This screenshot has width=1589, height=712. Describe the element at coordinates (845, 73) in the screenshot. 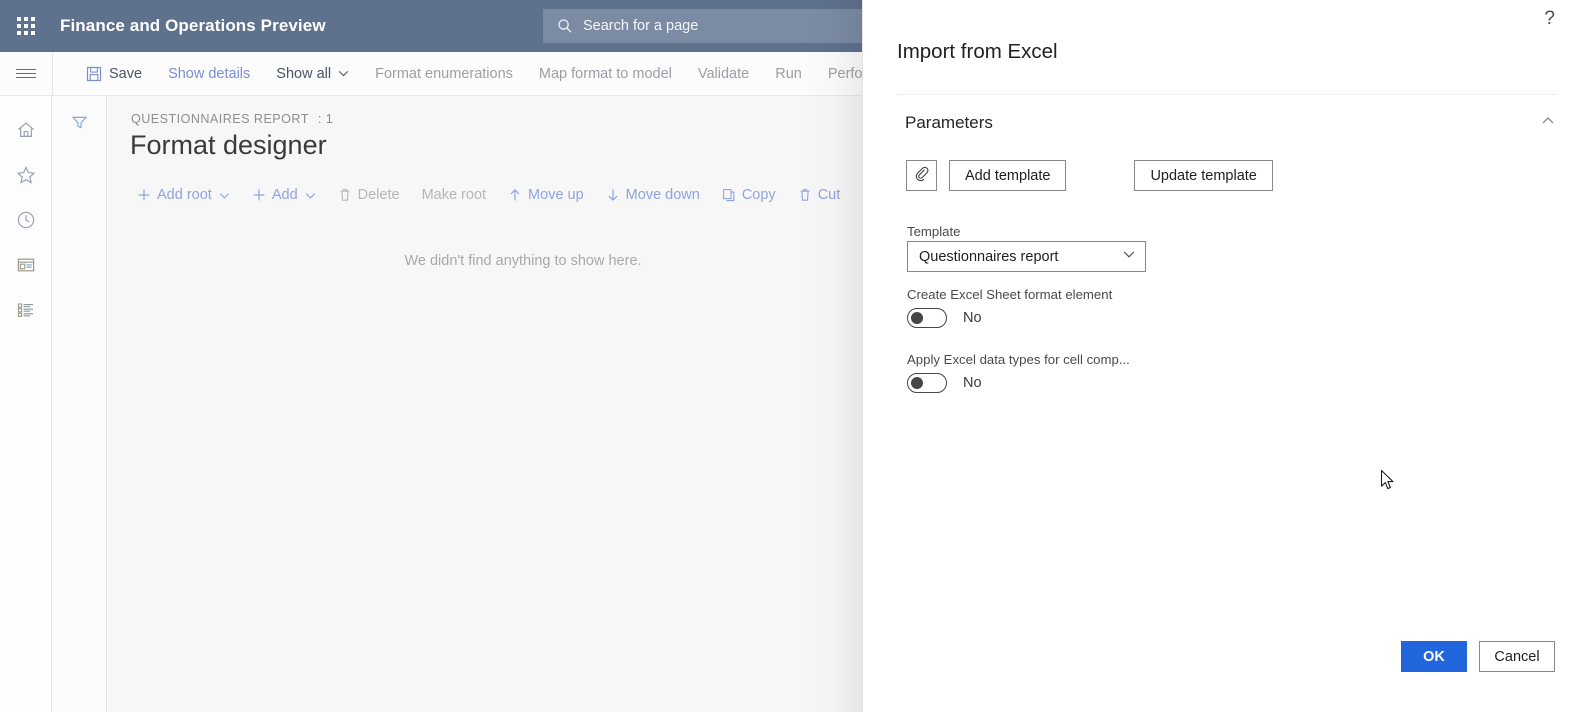

I see `command-performance-label: Perfo` at that location.